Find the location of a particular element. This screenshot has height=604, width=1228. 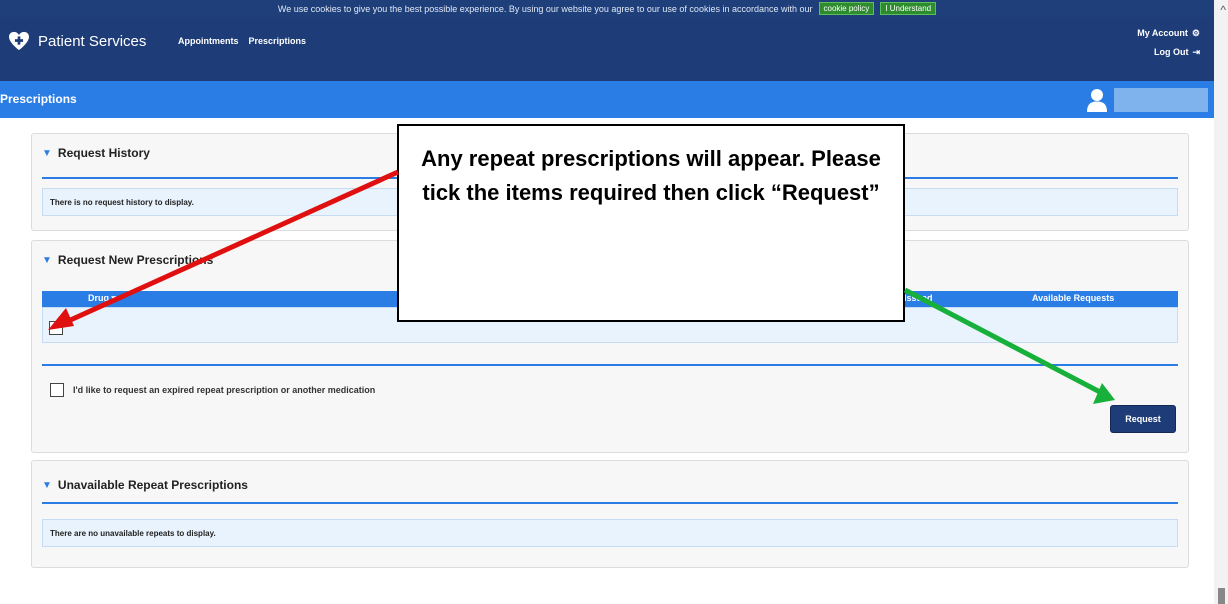

page-title-bar: Prescriptions is located at coordinates (607, 99).